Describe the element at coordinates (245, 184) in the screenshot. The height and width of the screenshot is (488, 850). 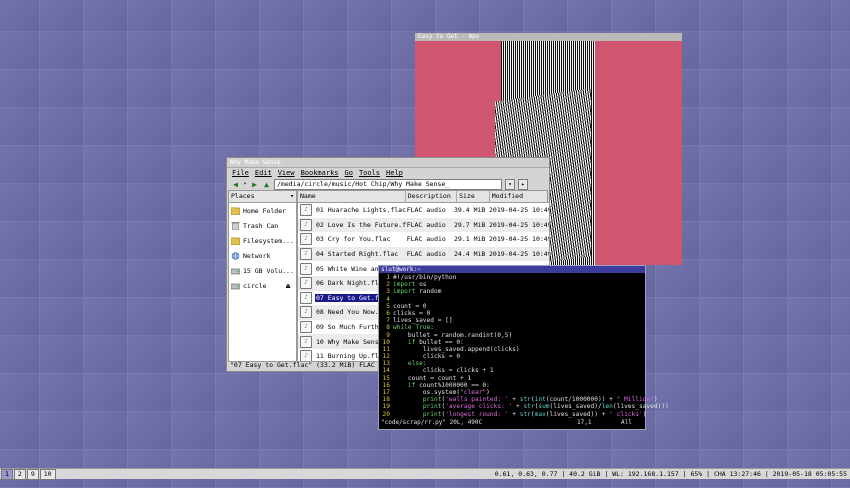
I see `back-dropdown-icon: ▾` at that location.